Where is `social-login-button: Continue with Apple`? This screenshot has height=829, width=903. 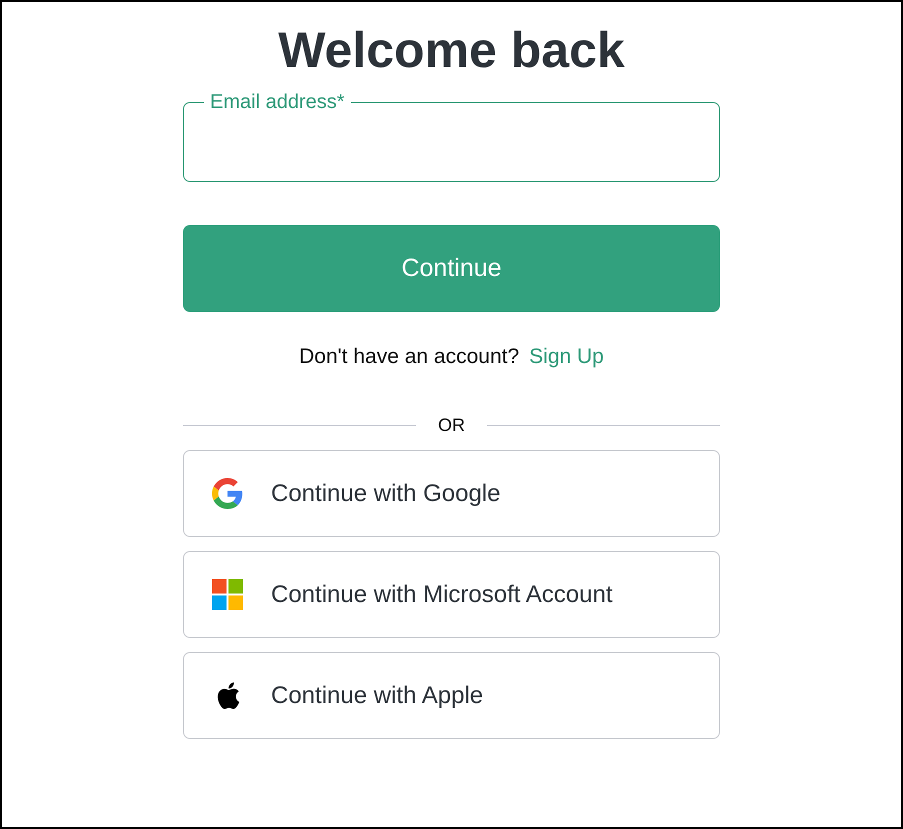
social-login-button: Continue with Apple is located at coordinates (451, 695).